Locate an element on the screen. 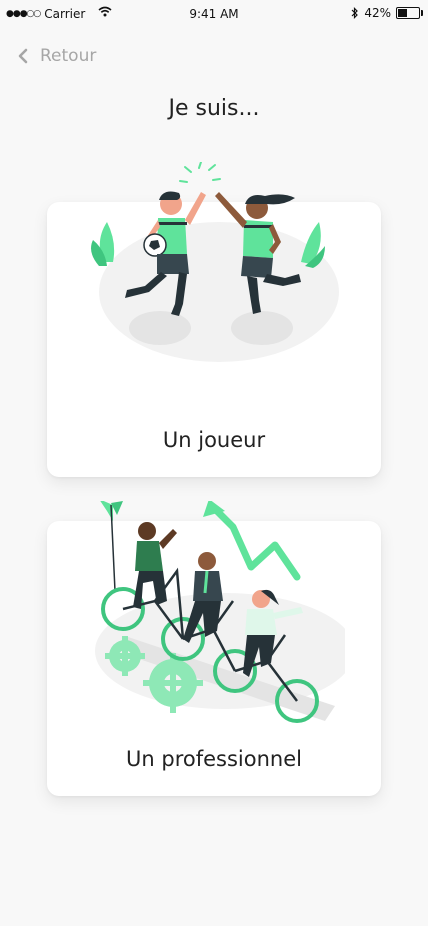 The image size is (428, 926). back-button: Retour is located at coordinates (57, 56).